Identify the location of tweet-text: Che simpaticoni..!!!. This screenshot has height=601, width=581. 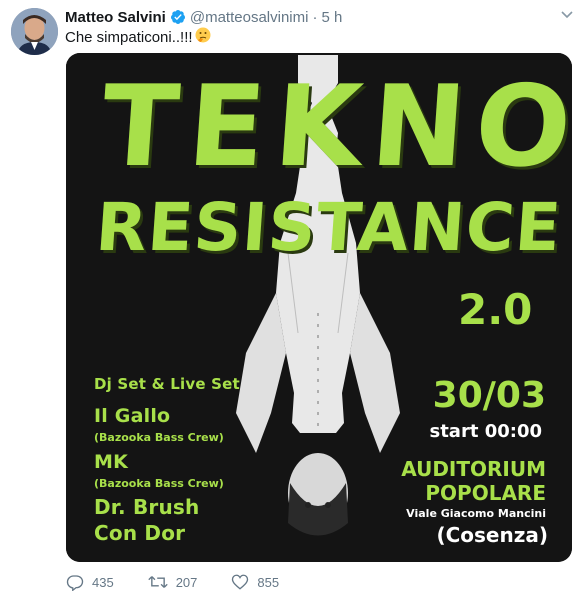
(138, 37).